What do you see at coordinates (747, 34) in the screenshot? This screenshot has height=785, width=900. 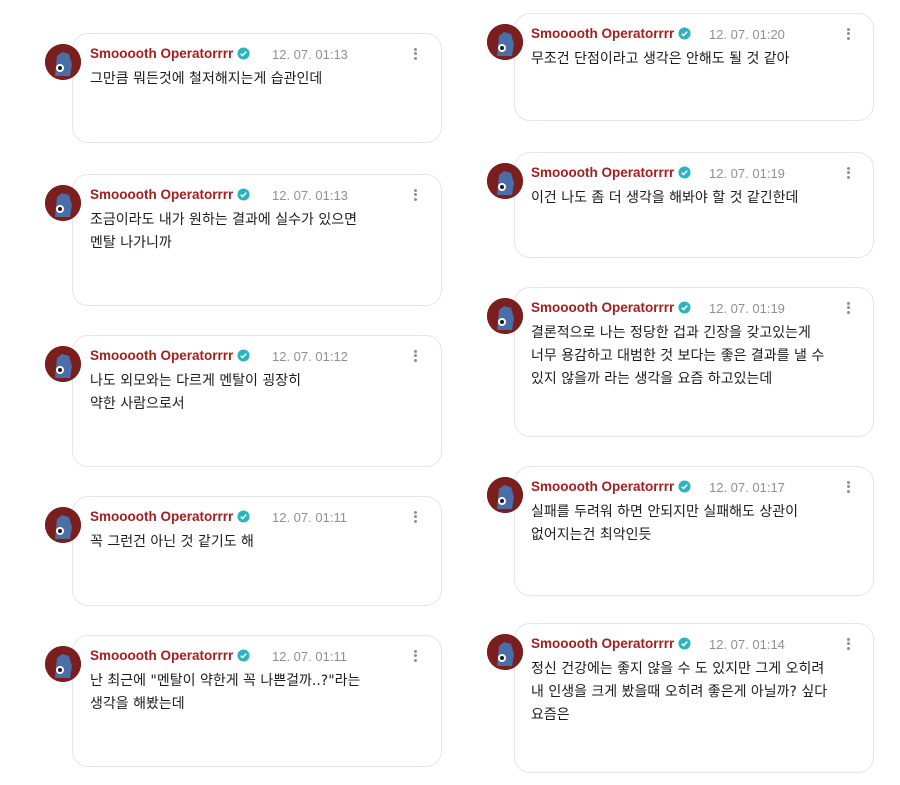 I see `post-timestamp: 12. 07. 01:20` at bounding box center [747, 34].